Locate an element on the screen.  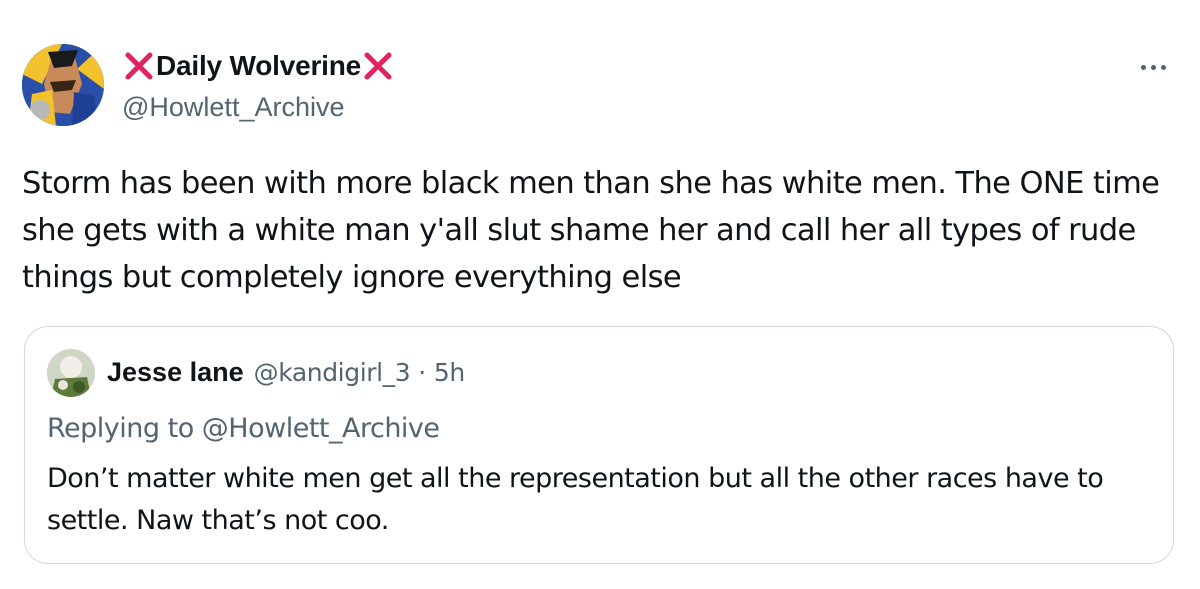
author-avatar is located at coordinates (63, 85).